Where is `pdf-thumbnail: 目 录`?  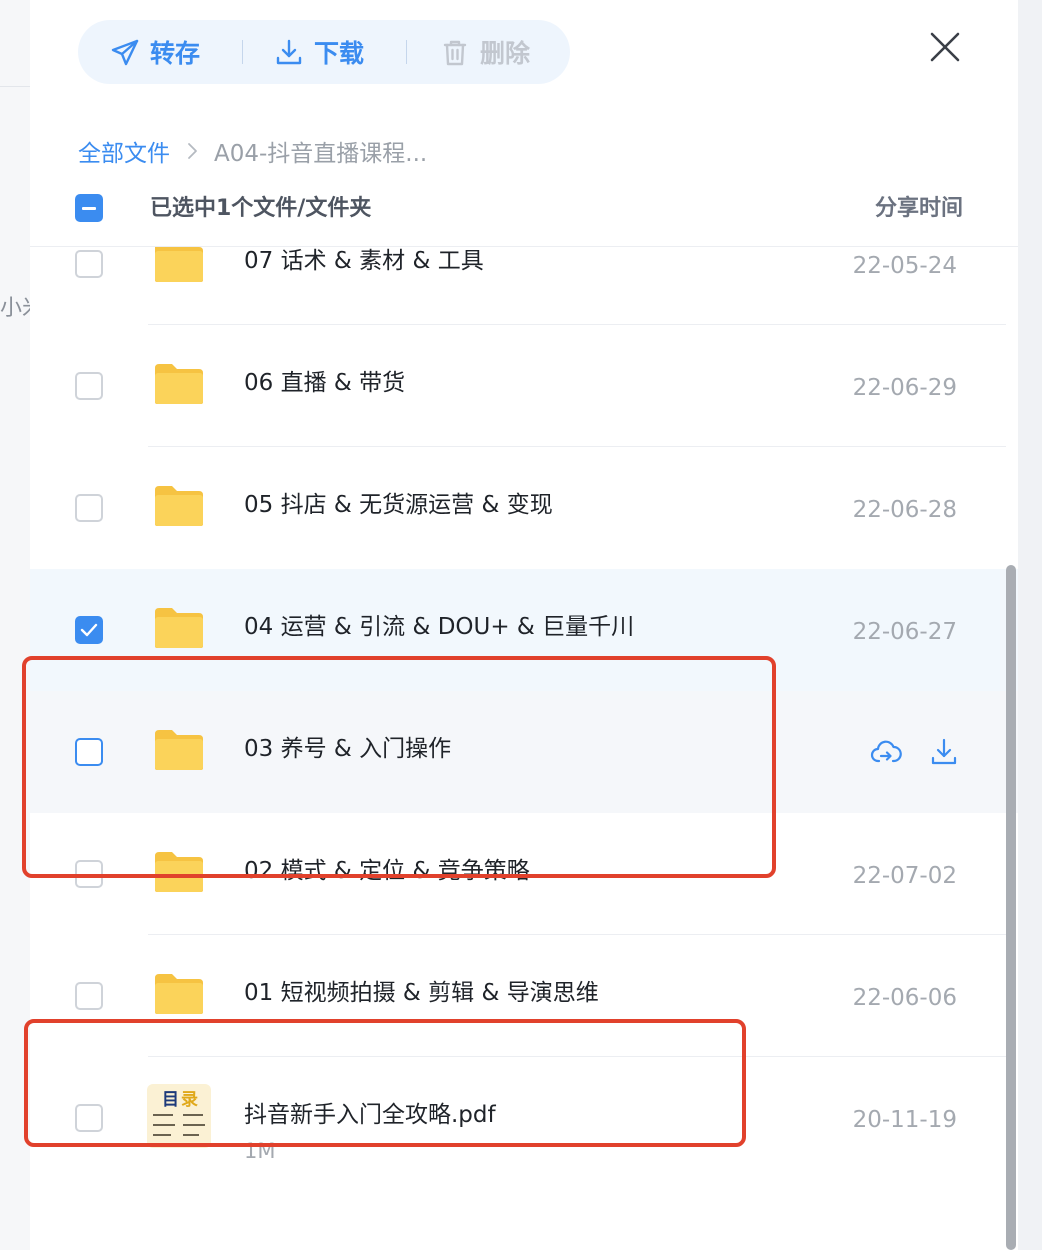
pdf-thumbnail: 目 录 is located at coordinates (179, 1116).